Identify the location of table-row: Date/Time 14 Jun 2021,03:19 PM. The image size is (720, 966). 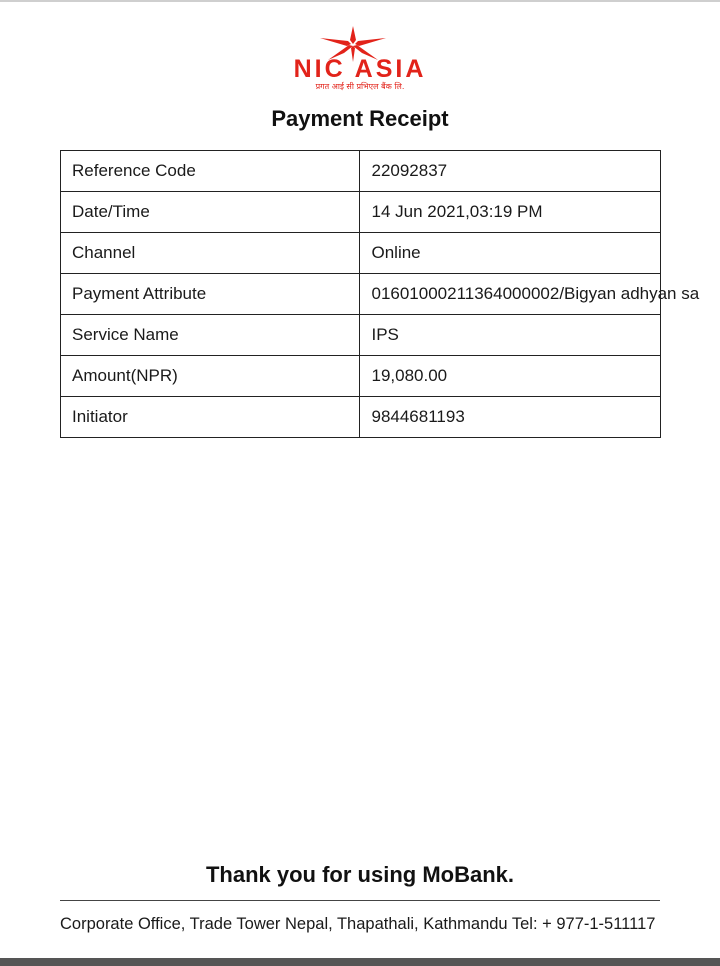
(360, 212).